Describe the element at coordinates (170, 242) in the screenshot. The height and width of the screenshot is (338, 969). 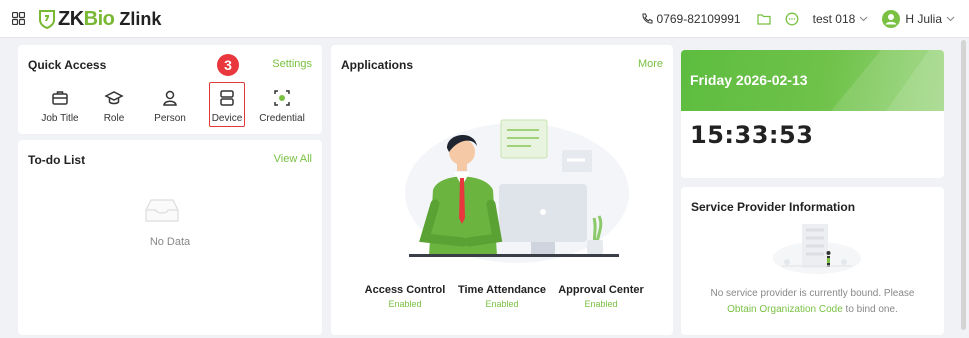
I see `no-data-text: No Data` at that location.